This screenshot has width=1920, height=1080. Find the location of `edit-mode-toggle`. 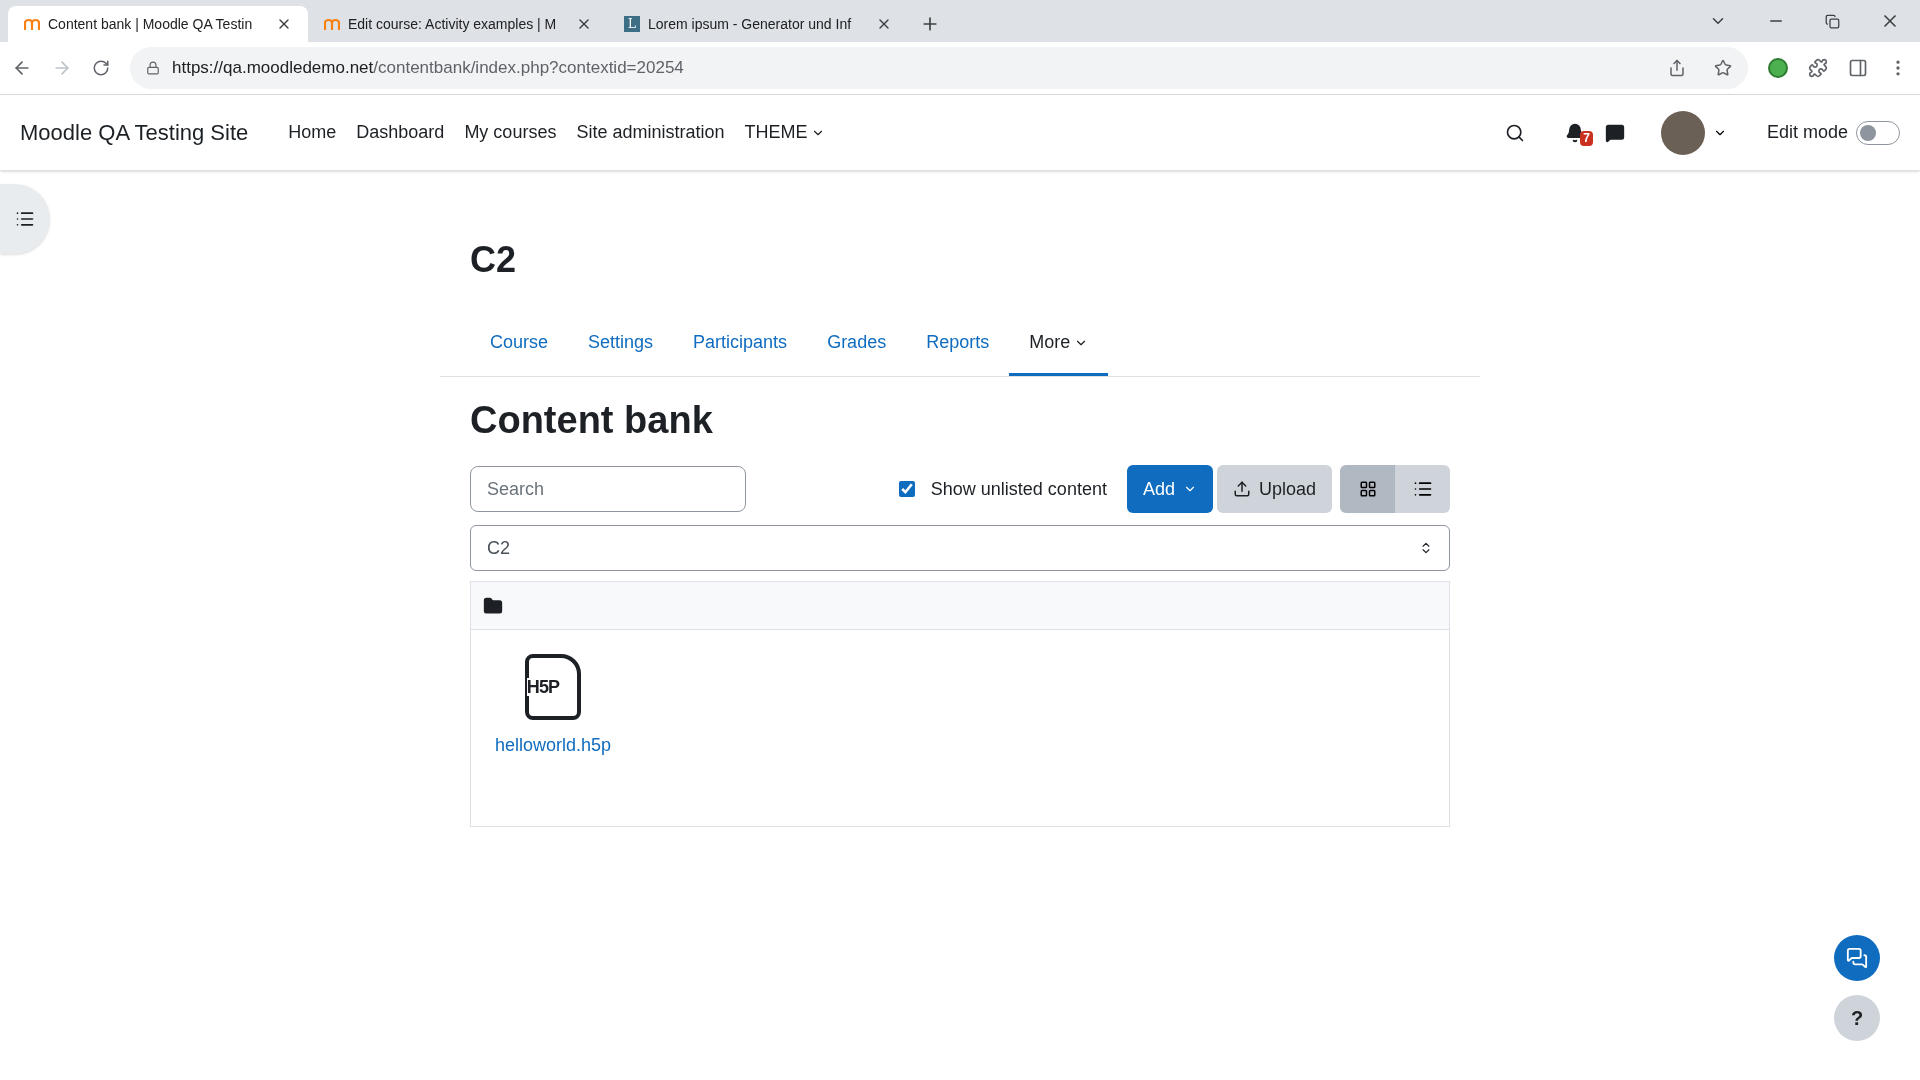

edit-mode-toggle is located at coordinates (1878, 132).